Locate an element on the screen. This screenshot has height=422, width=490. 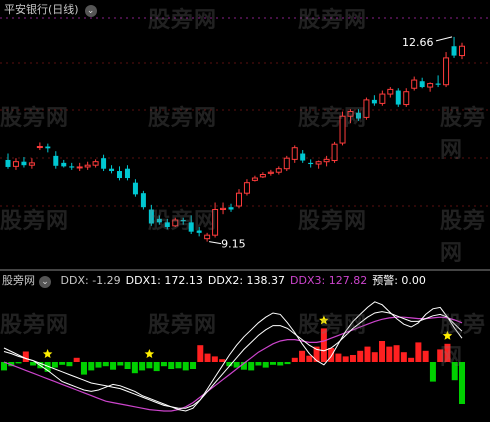
readout-label: DDX: is located at coordinates (76, 280).